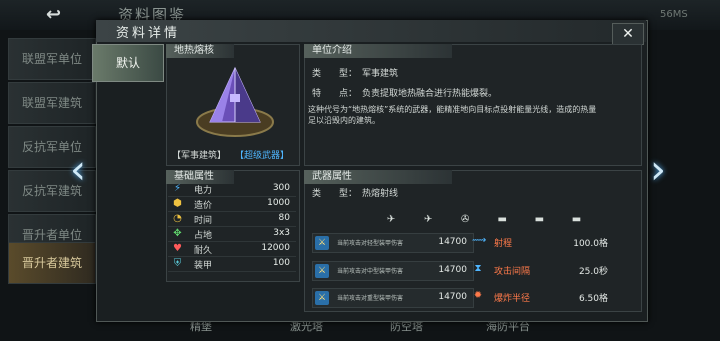 Image resolution: width=720 pixels, height=341 pixels. Describe the element at coordinates (512, 272) in the screenshot. I see `weapon-stat-label: 攻击间隔` at that location.